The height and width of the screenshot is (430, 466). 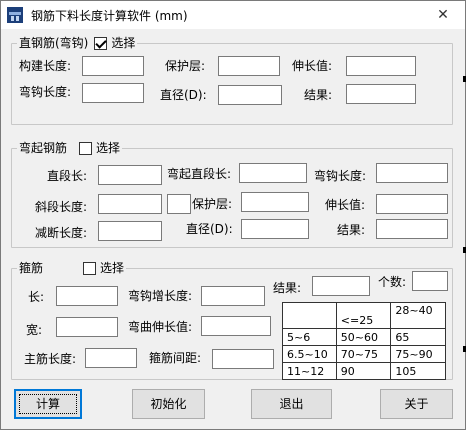 I want to click on member-length-input, so click(x=113, y=66).